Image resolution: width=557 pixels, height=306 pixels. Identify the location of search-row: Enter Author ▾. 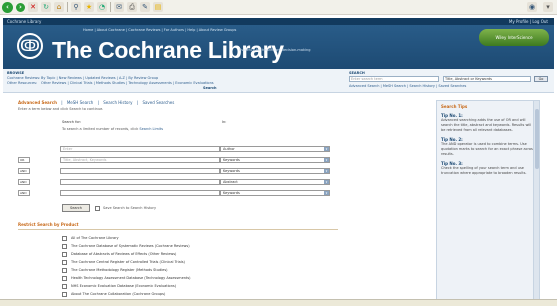
(178, 150).